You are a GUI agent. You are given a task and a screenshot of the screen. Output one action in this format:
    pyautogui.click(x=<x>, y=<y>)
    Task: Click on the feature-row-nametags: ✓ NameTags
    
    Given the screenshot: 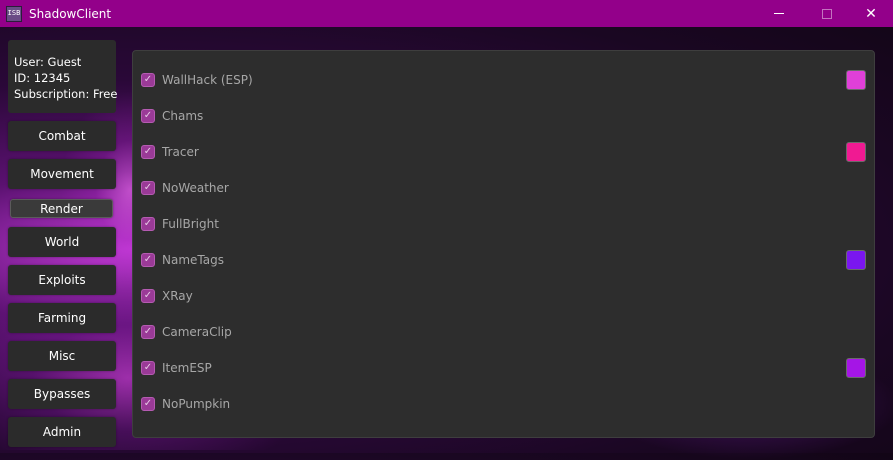 What is the action you would take?
    pyautogui.click(x=182, y=260)
    